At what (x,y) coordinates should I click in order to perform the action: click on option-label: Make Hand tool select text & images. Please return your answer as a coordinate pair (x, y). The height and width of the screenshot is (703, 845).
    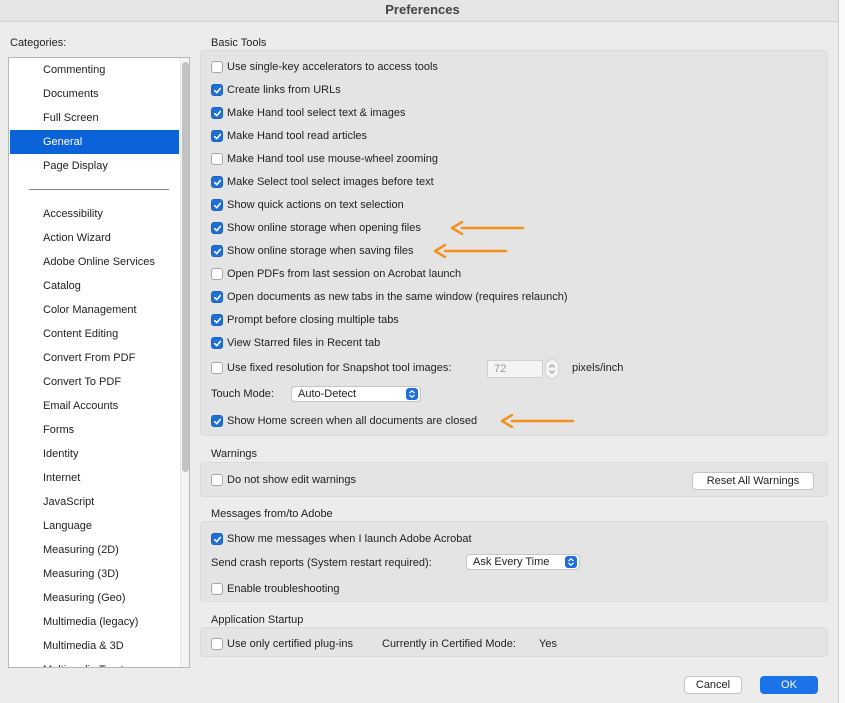
    Looking at the image, I should click on (316, 113).